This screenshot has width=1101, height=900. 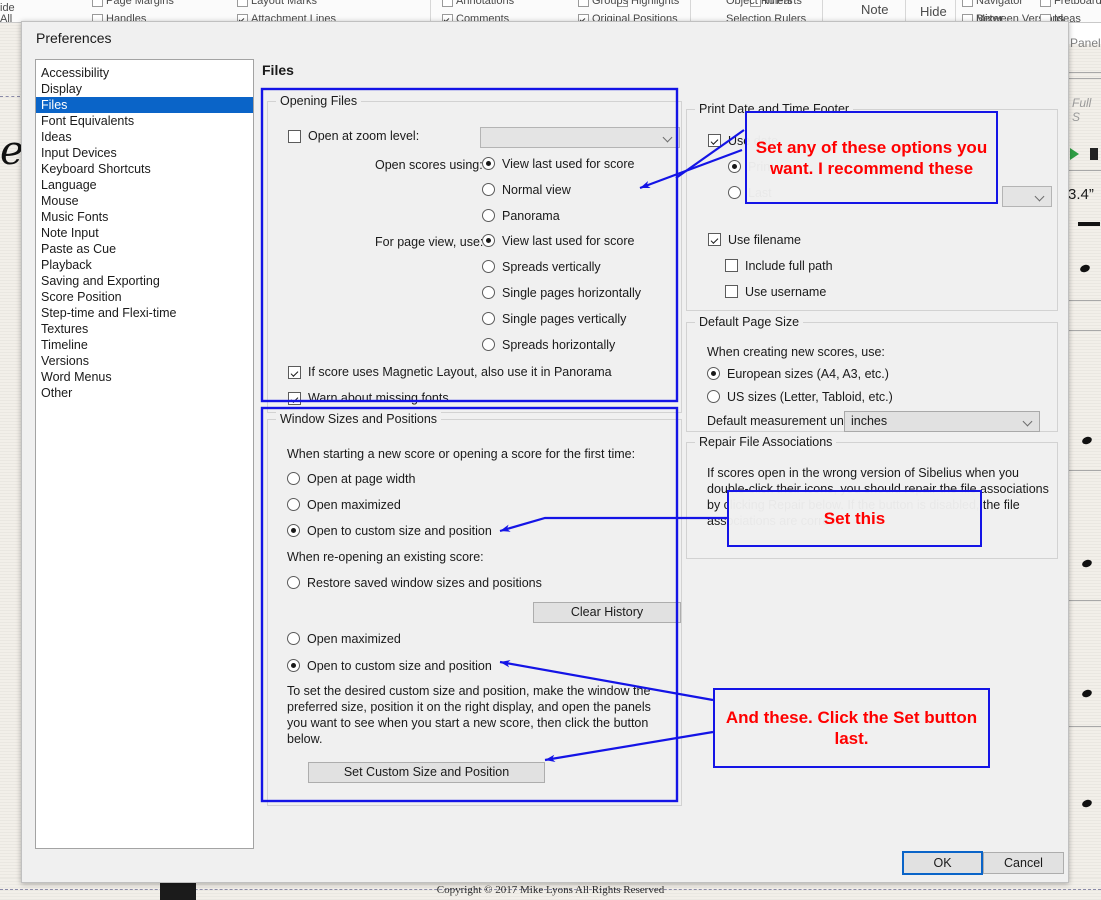 What do you see at coordinates (144, 281) in the screenshot?
I see `category-item-saving-and-exporting: Saving and Exporting` at bounding box center [144, 281].